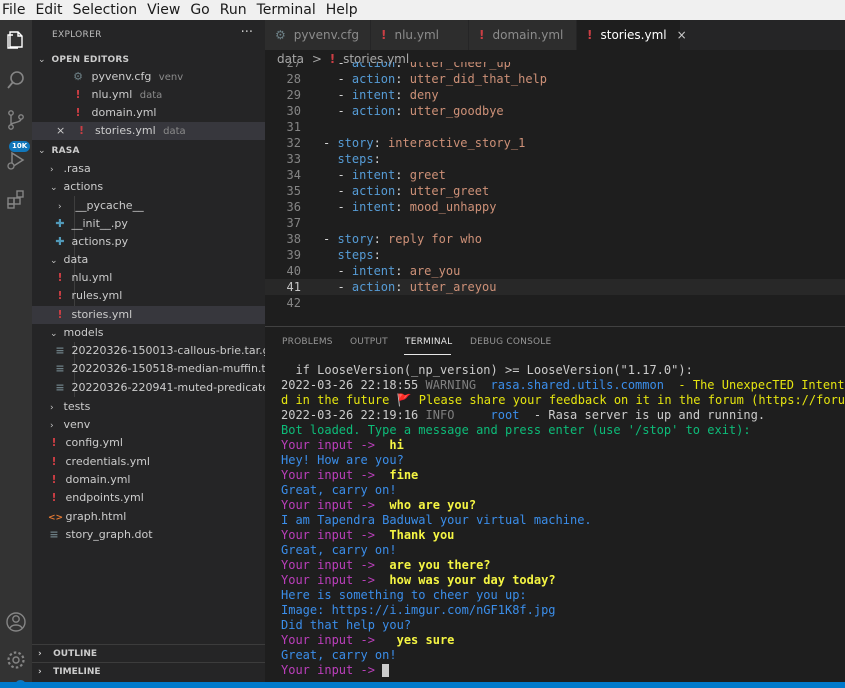 Image resolution: width=845 pixels, height=688 pixels. I want to click on open-editor-item: ! domain.yml, so click(148, 113).